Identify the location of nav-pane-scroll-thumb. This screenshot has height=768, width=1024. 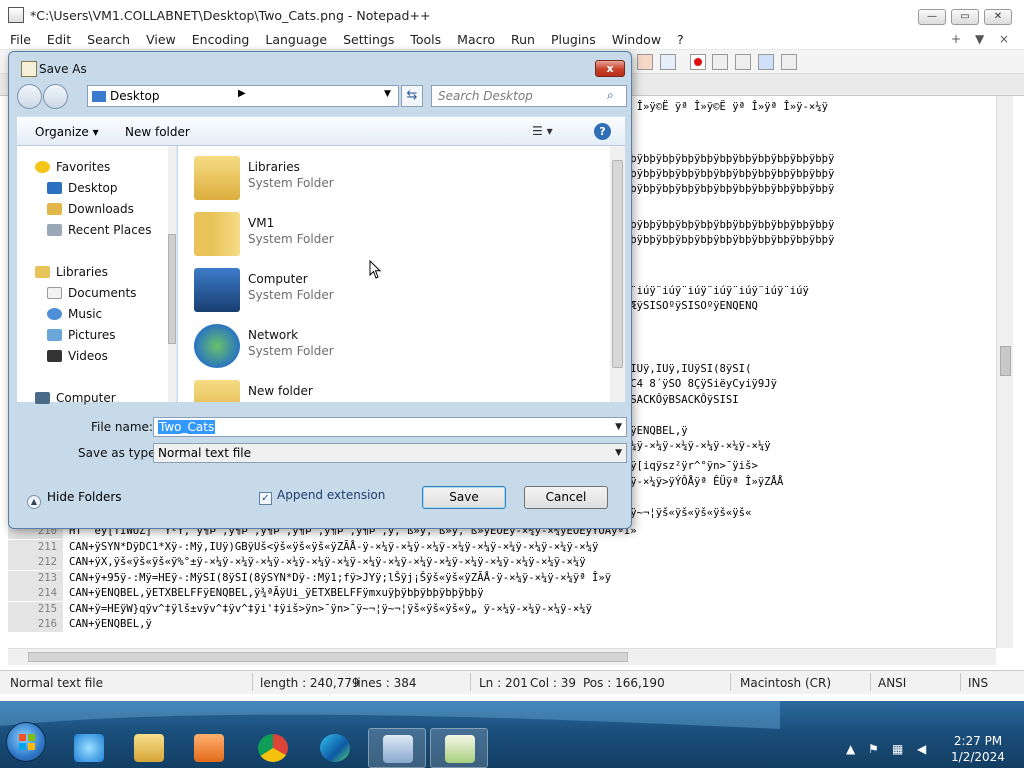
(172, 289).